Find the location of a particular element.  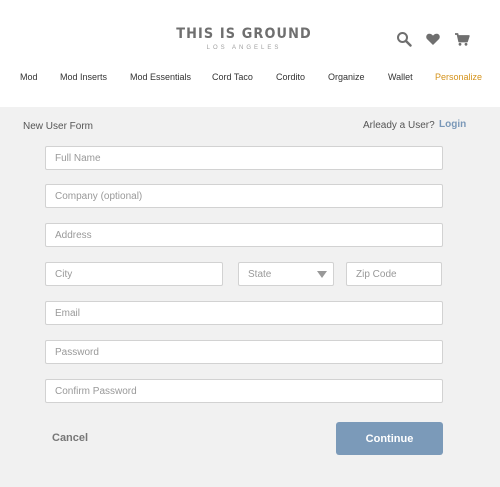

heart-icon is located at coordinates (433, 39).